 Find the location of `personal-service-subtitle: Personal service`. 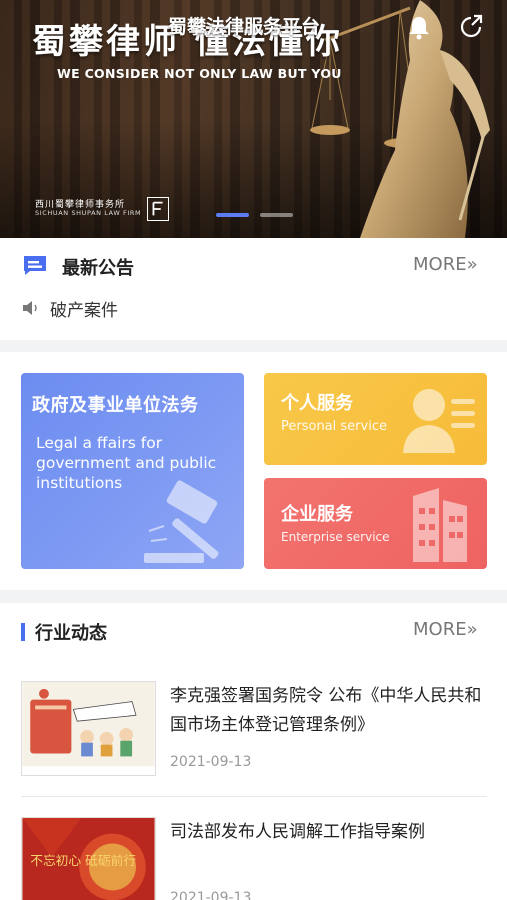

personal-service-subtitle: Personal service is located at coordinates (334, 426).